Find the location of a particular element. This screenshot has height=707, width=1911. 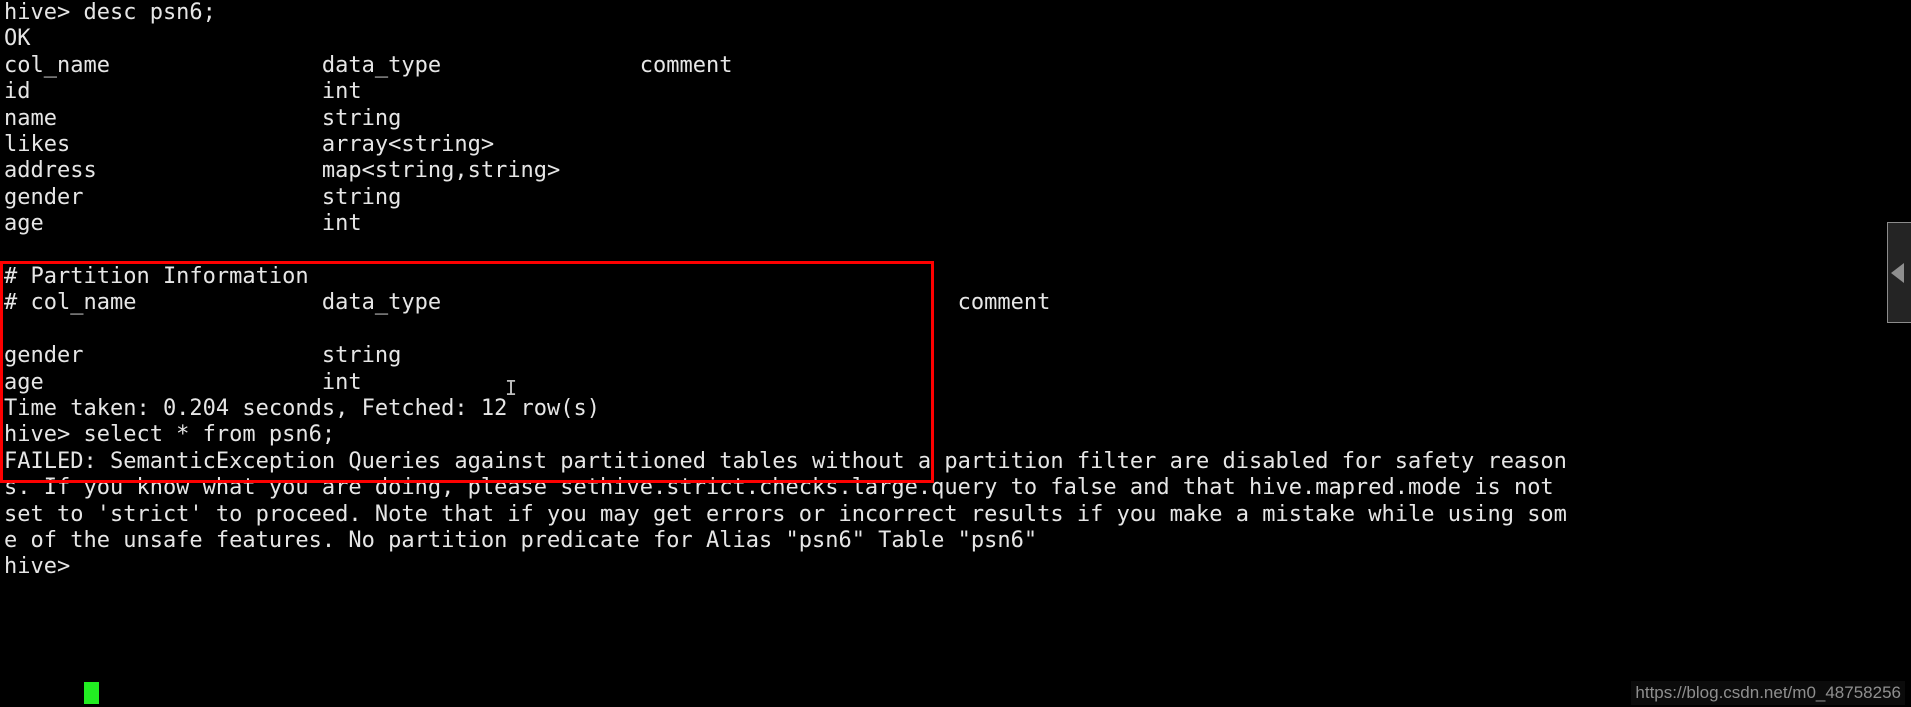

console-line-prompt-final: hive> is located at coordinates (37, 567).